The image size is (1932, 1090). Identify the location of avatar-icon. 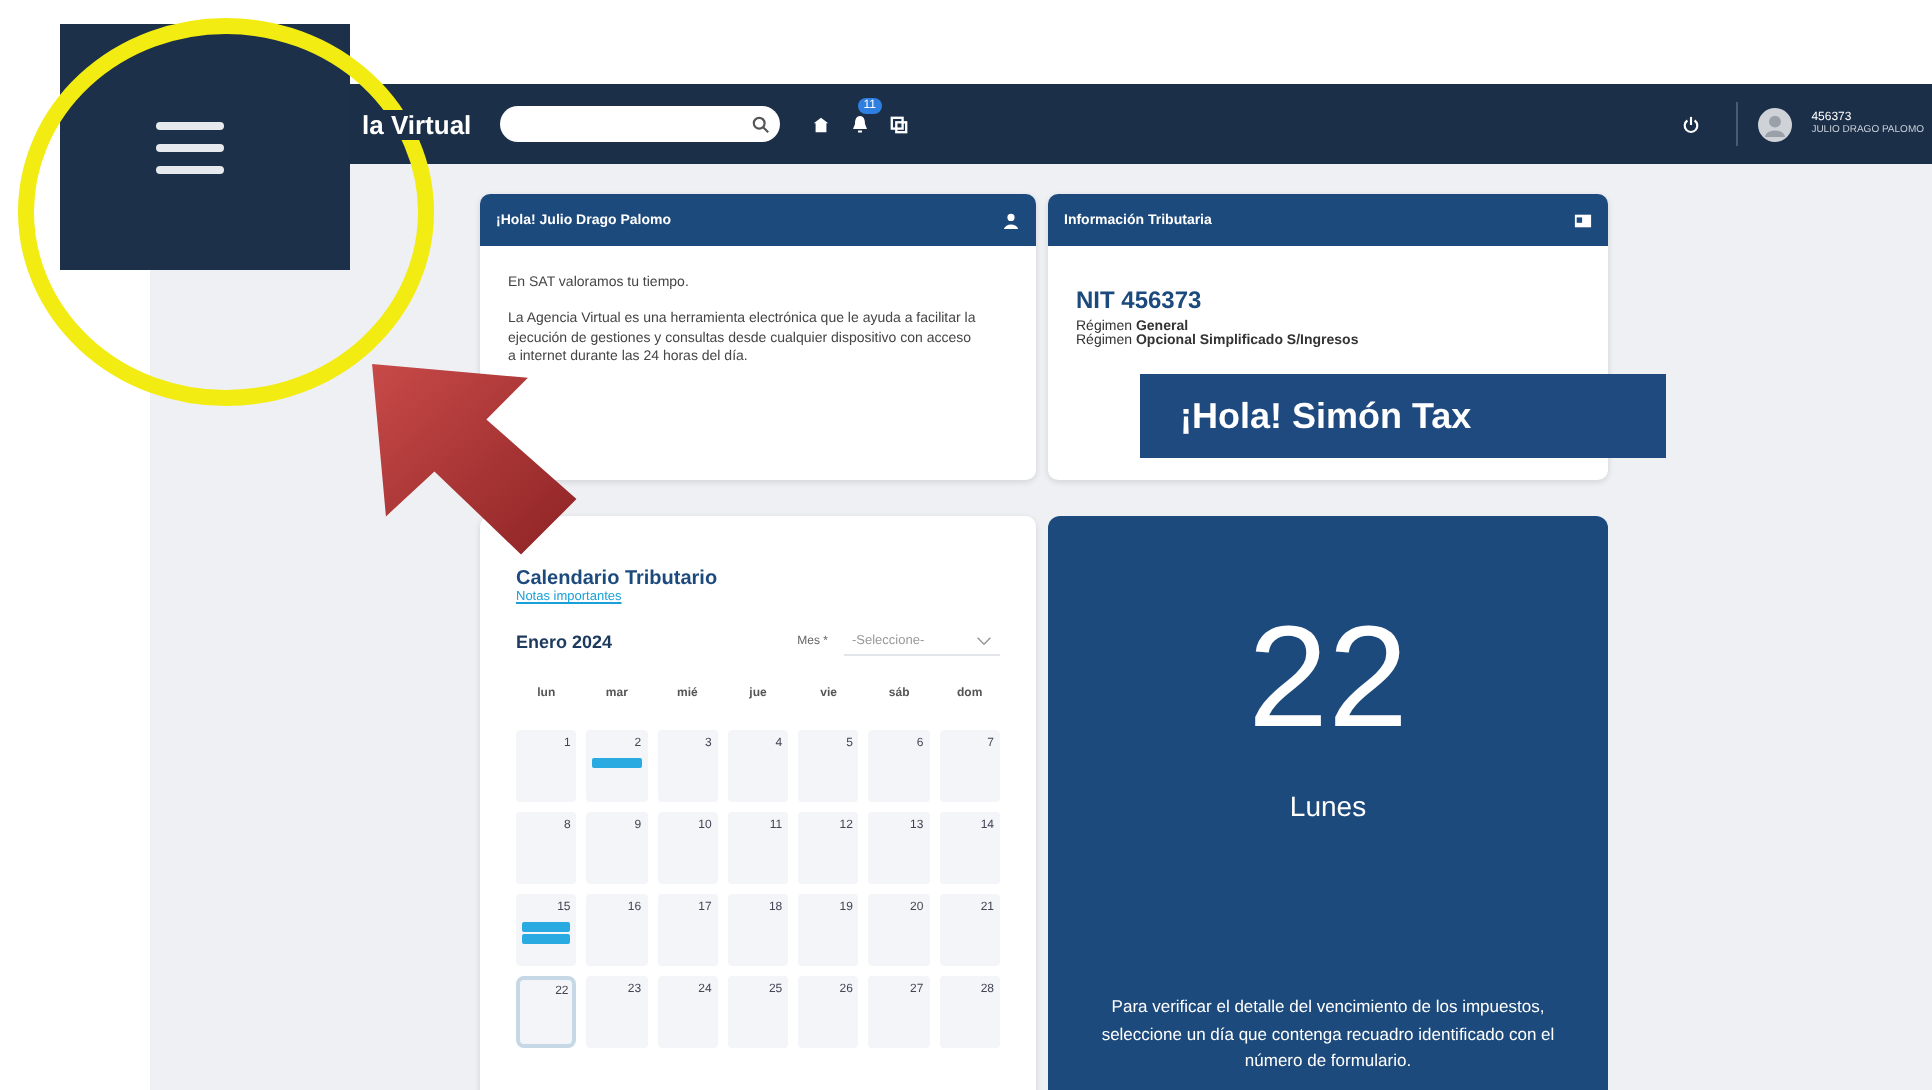
(1774, 124).